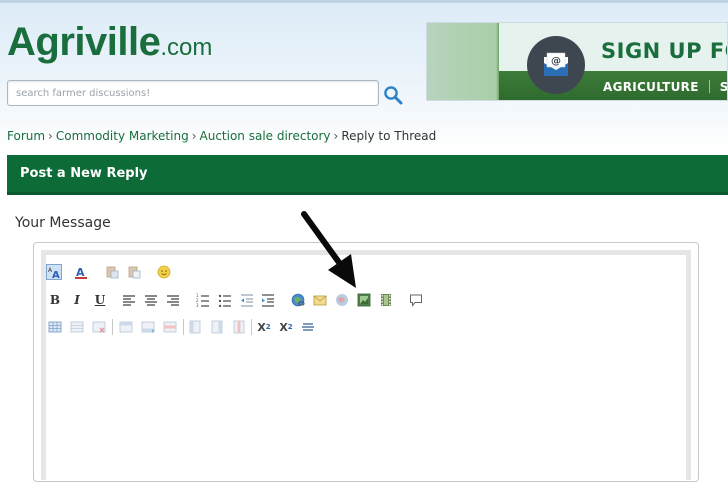  I want to click on delete-column-icon, so click(239, 327).